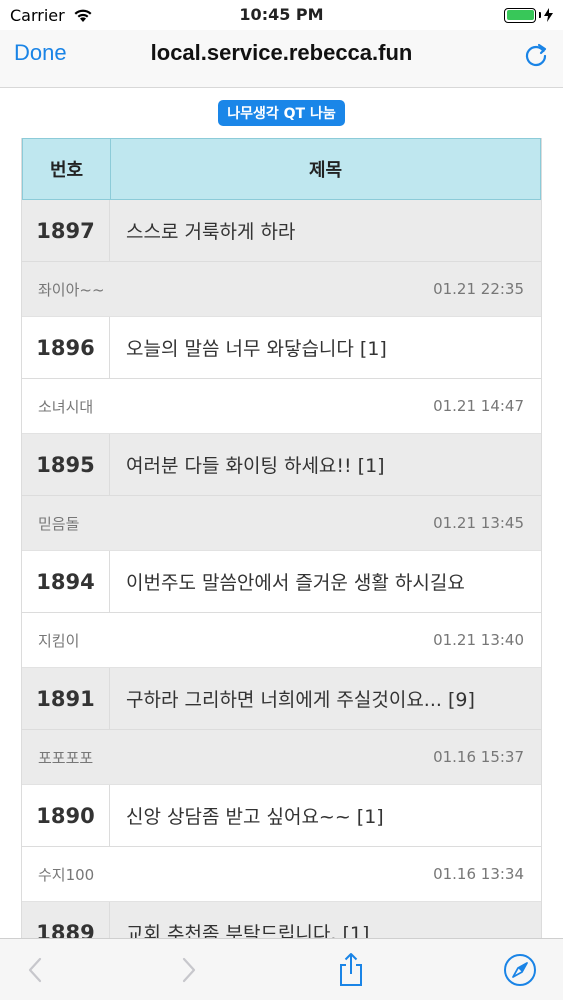  I want to click on battery-icon, so click(520, 15).